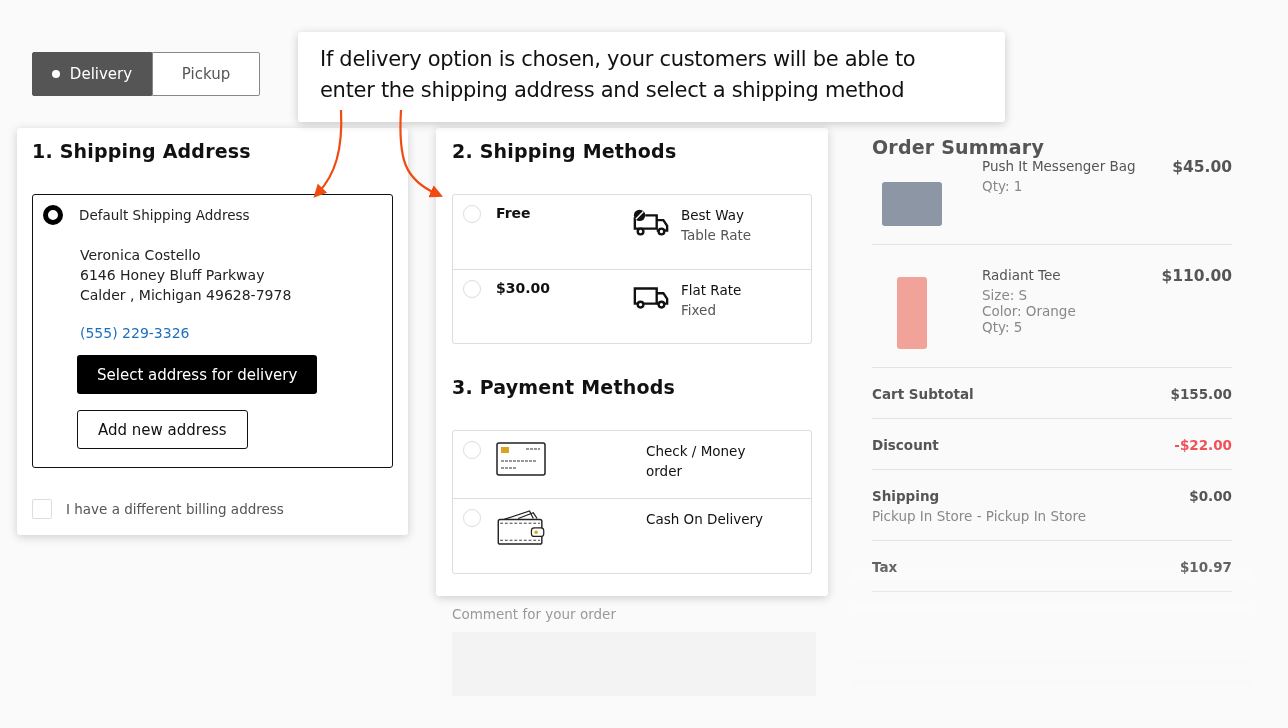  I want to click on payment-label: Cash On Delivery, so click(705, 519).